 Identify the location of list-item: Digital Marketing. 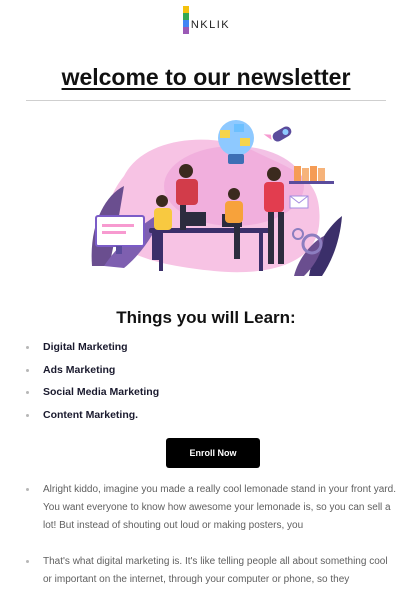
(91, 352).